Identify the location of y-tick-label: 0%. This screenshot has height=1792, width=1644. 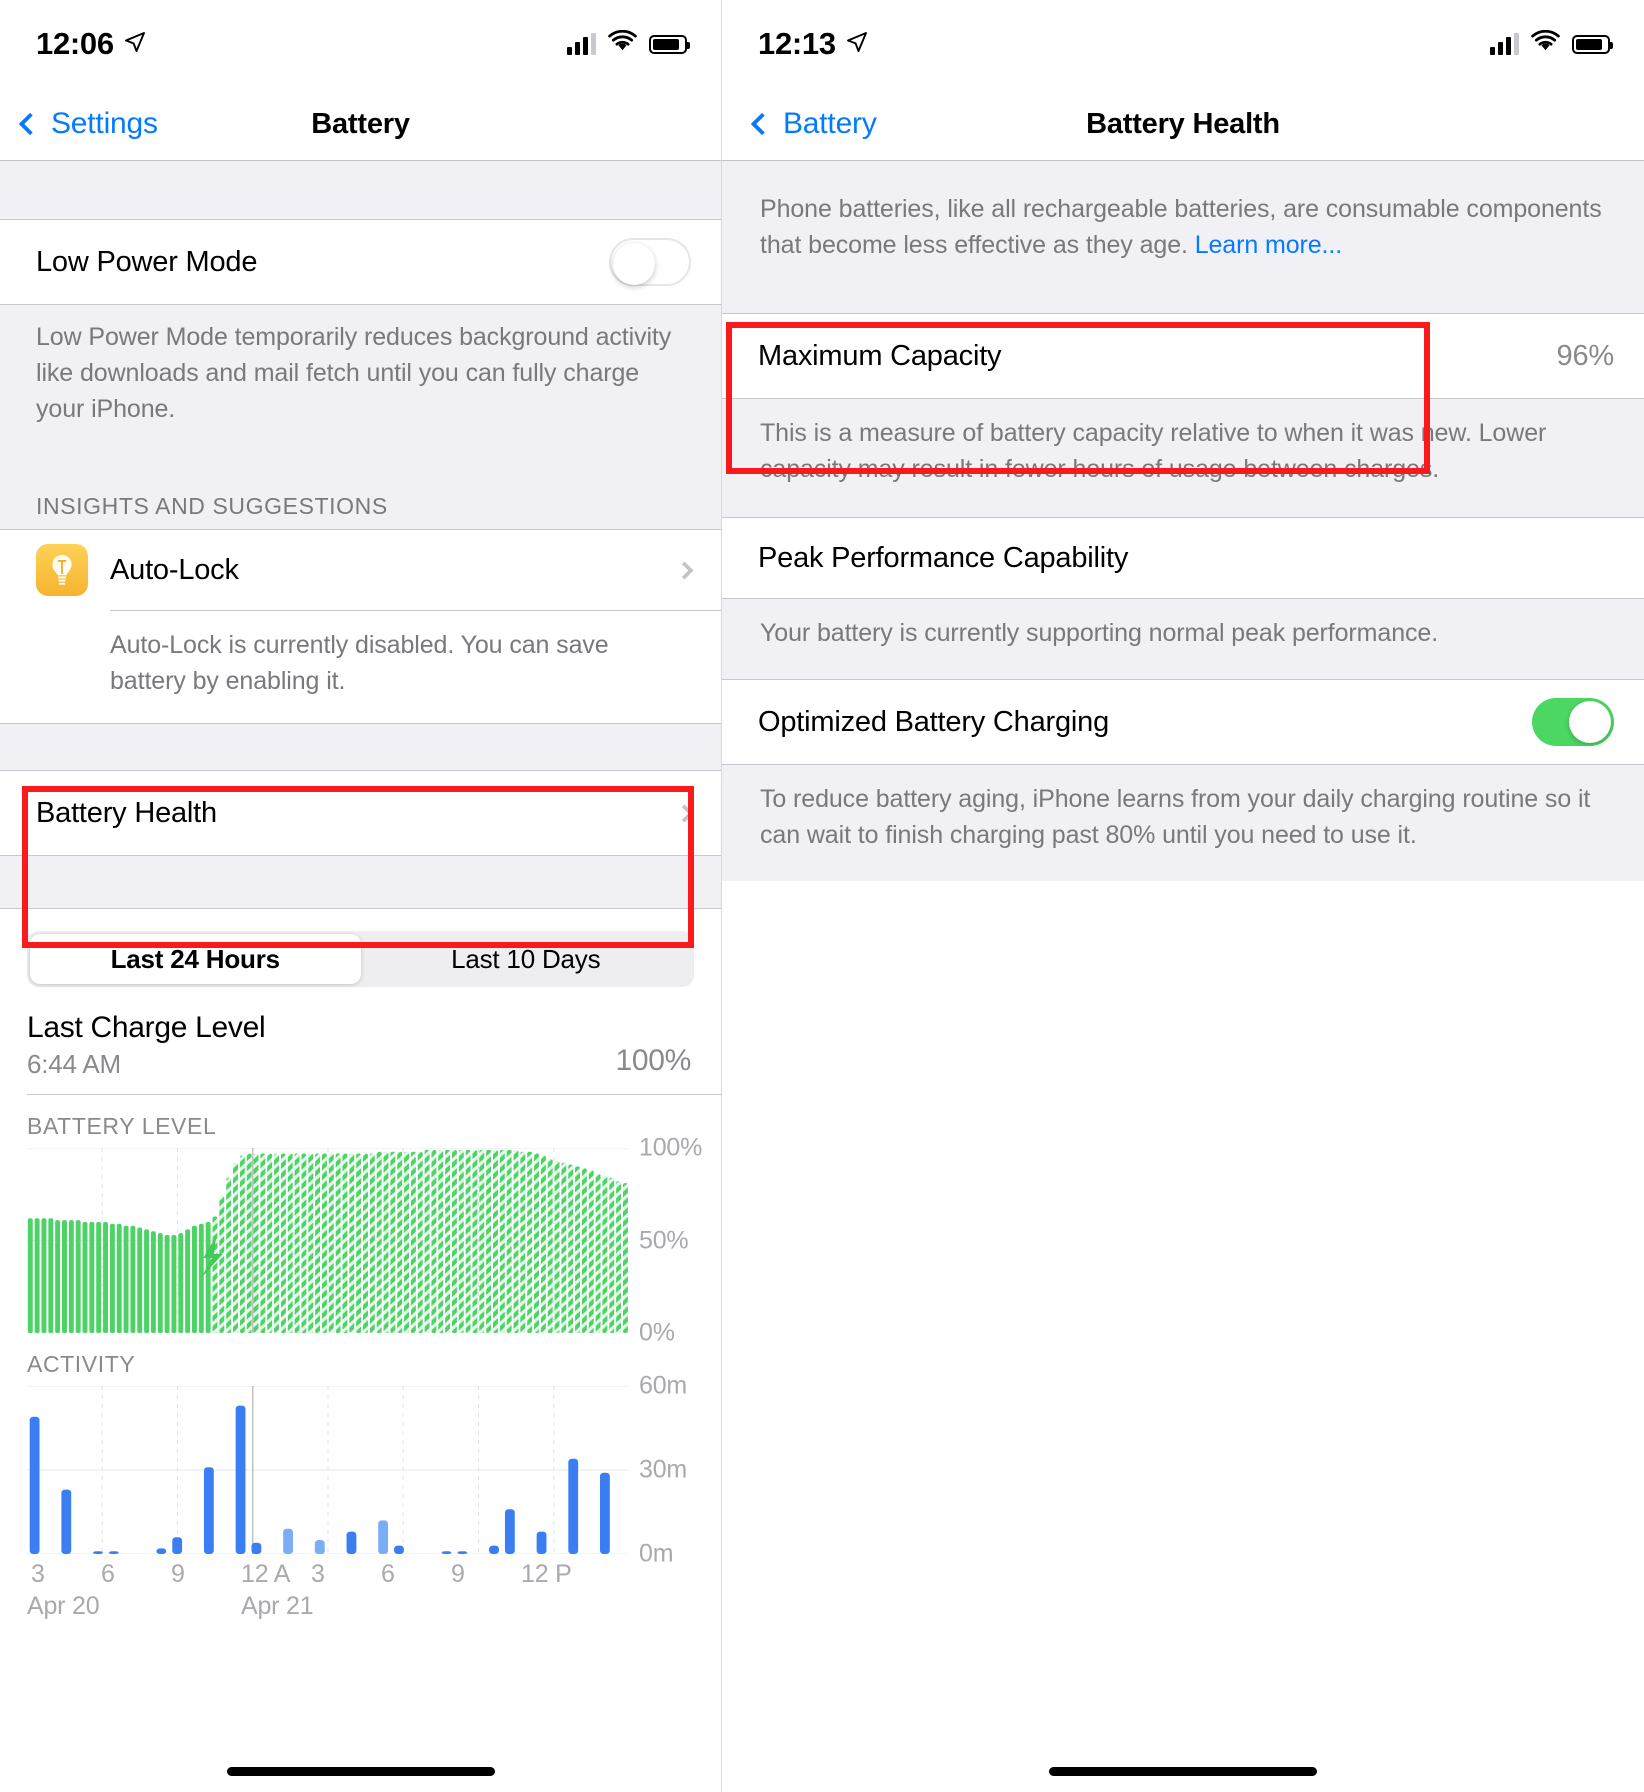
(657, 1332).